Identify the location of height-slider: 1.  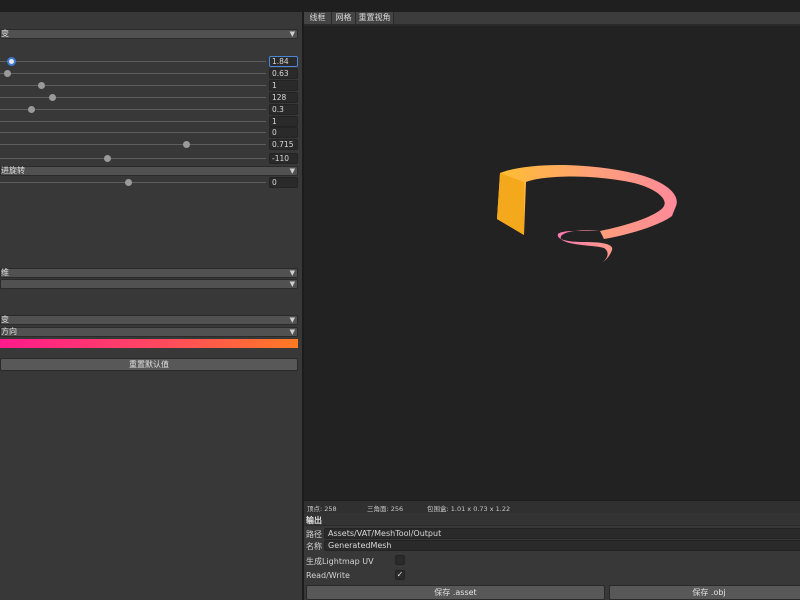
(150, 86).